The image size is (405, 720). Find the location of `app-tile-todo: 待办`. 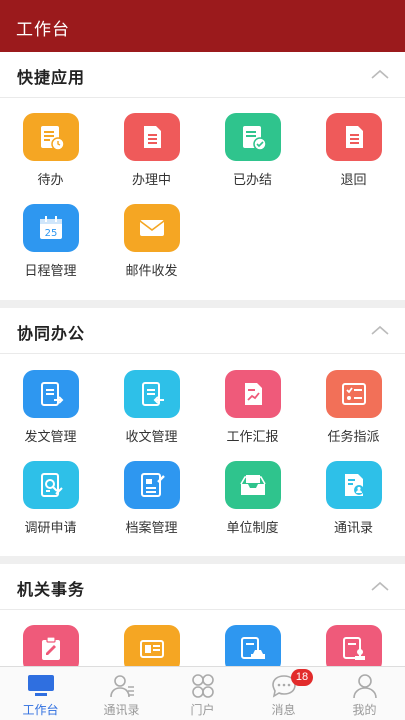

app-tile-todo: 待办 is located at coordinates (50, 158).